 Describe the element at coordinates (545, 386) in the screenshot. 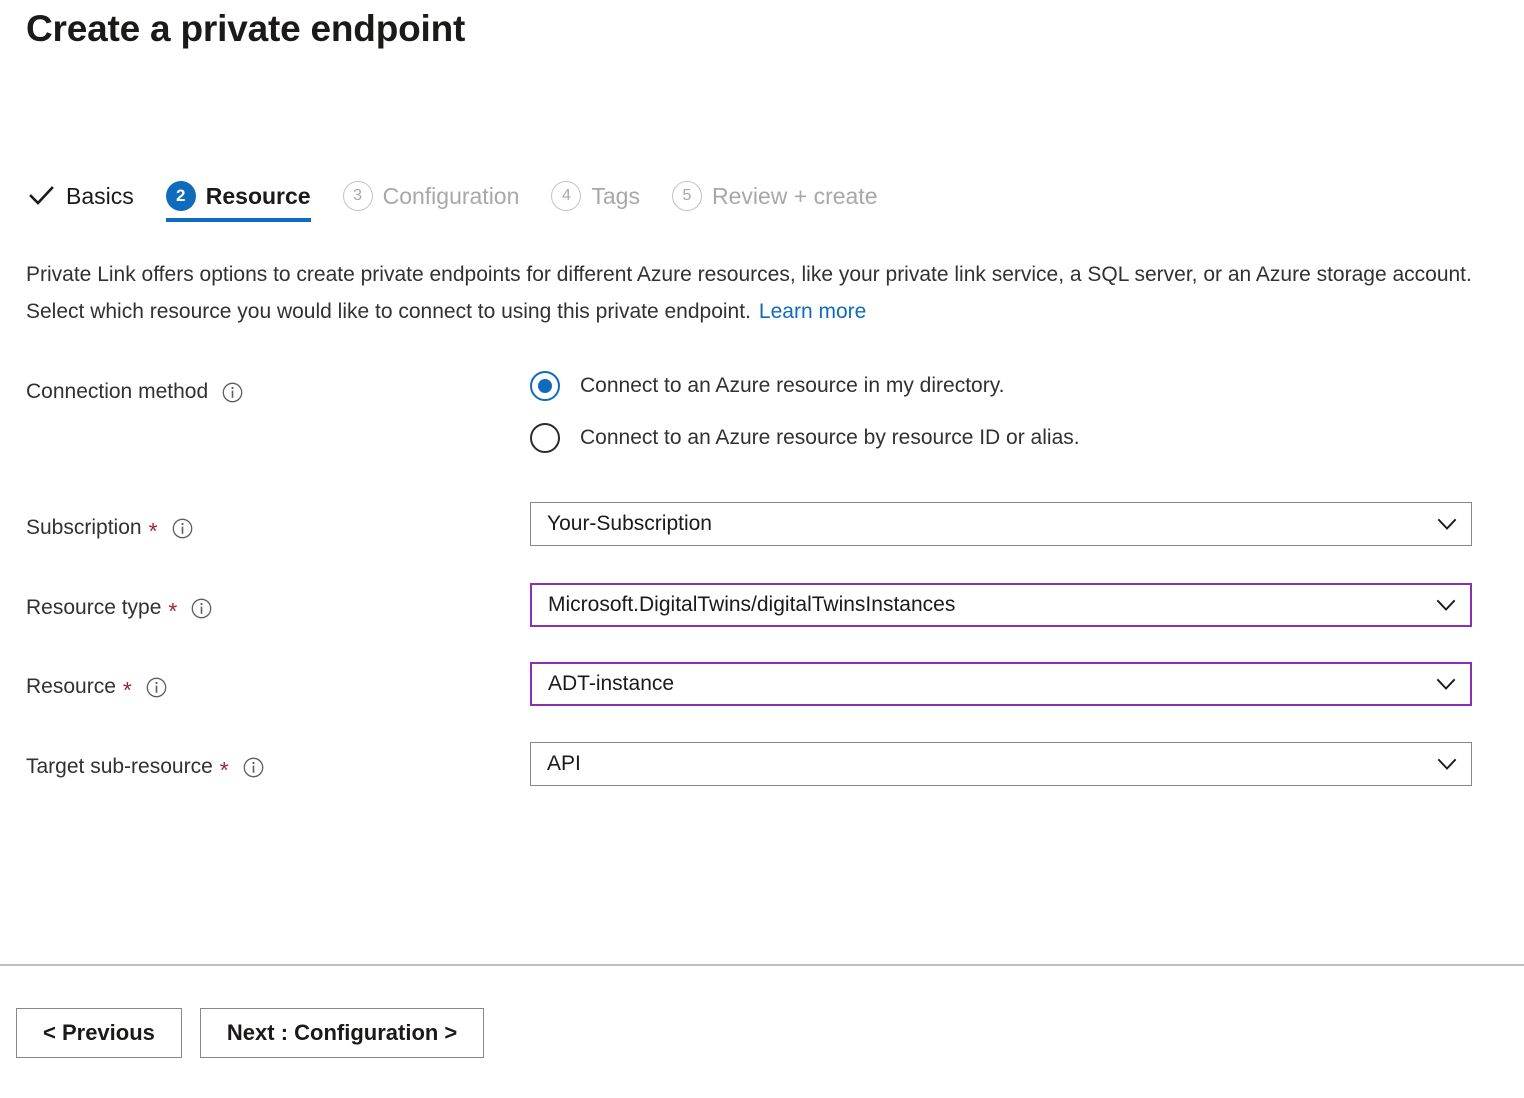

I see `radio-selected-icon` at that location.